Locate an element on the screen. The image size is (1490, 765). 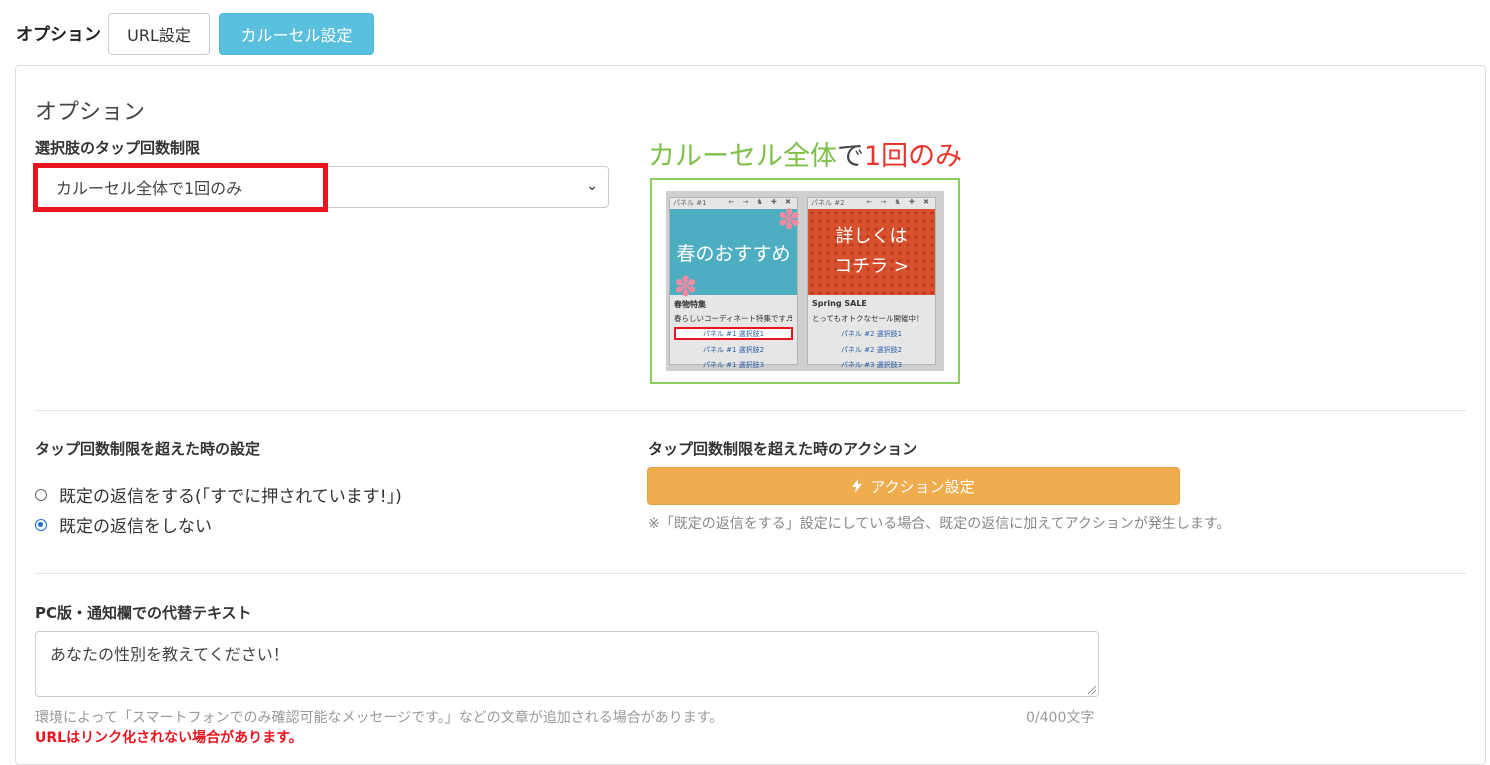
exceed-action-label: タップ回数制限を超えた時のアクション is located at coordinates (783, 449).